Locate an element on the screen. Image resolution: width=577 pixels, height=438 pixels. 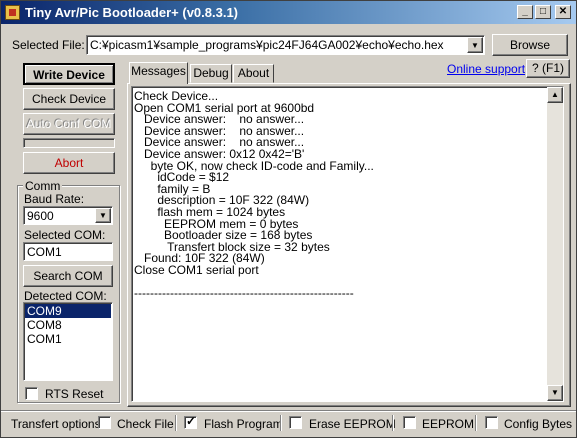
vertical-scrollbar: ▲ ▼ is located at coordinates (555, 244).